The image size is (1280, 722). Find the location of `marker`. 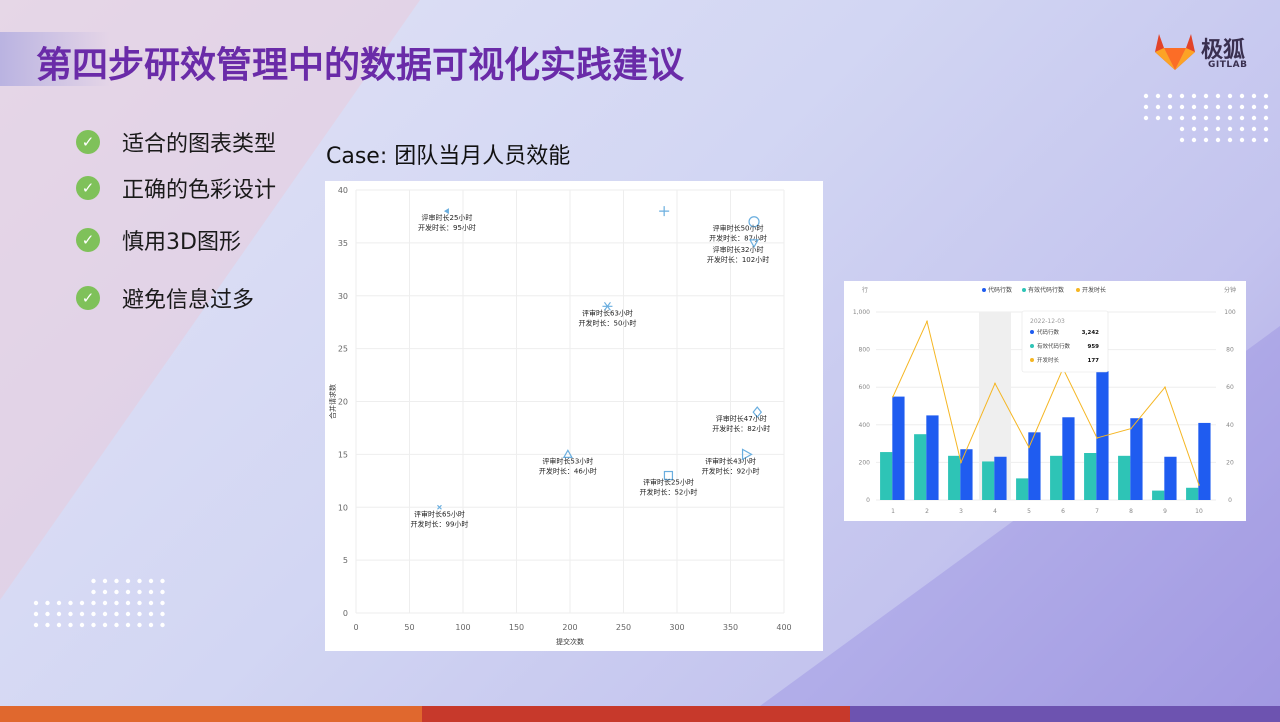

marker is located at coordinates (664, 211).